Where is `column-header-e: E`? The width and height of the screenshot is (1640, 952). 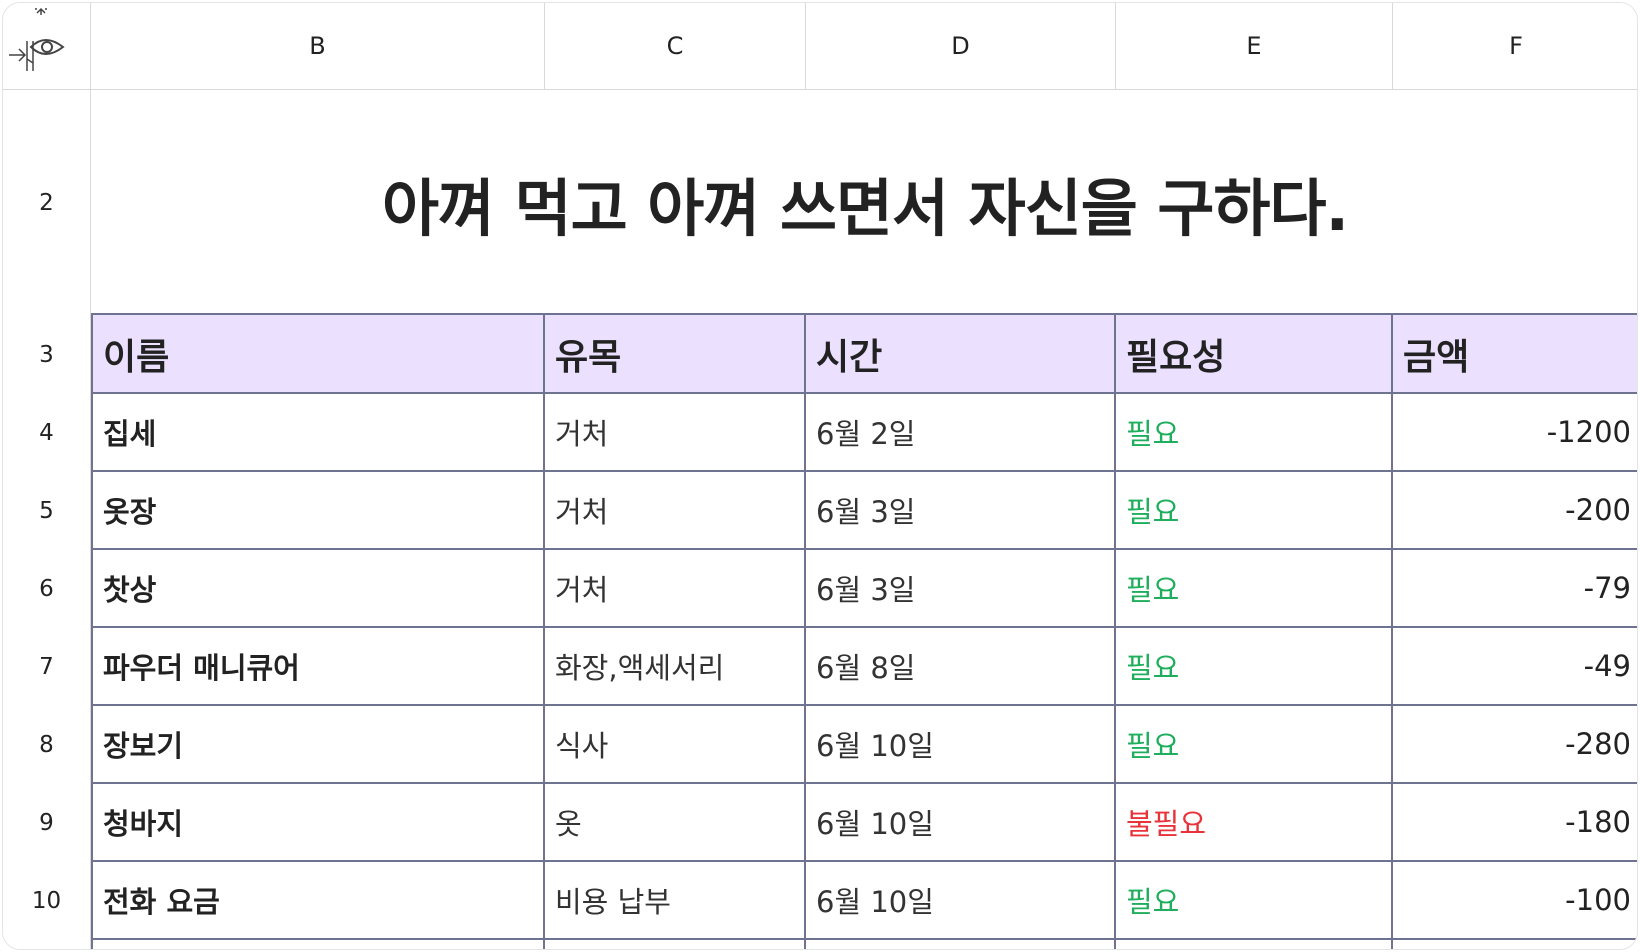
column-header-e: E is located at coordinates (1254, 46).